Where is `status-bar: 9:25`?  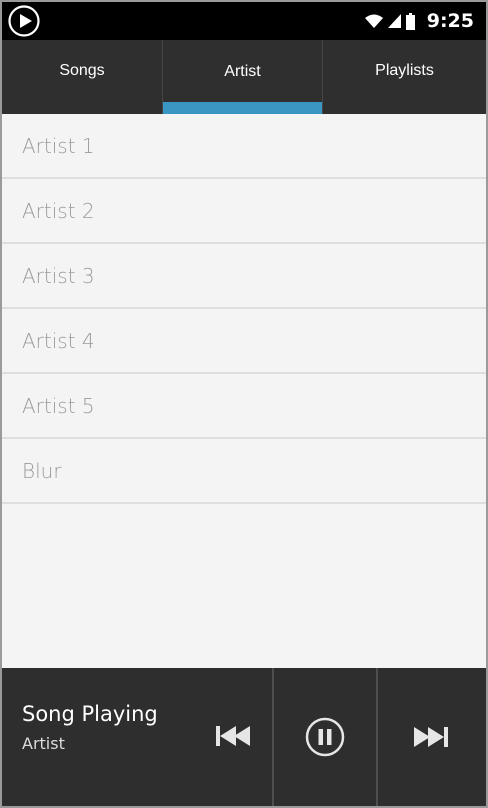
status-bar: 9:25 is located at coordinates (244, 21).